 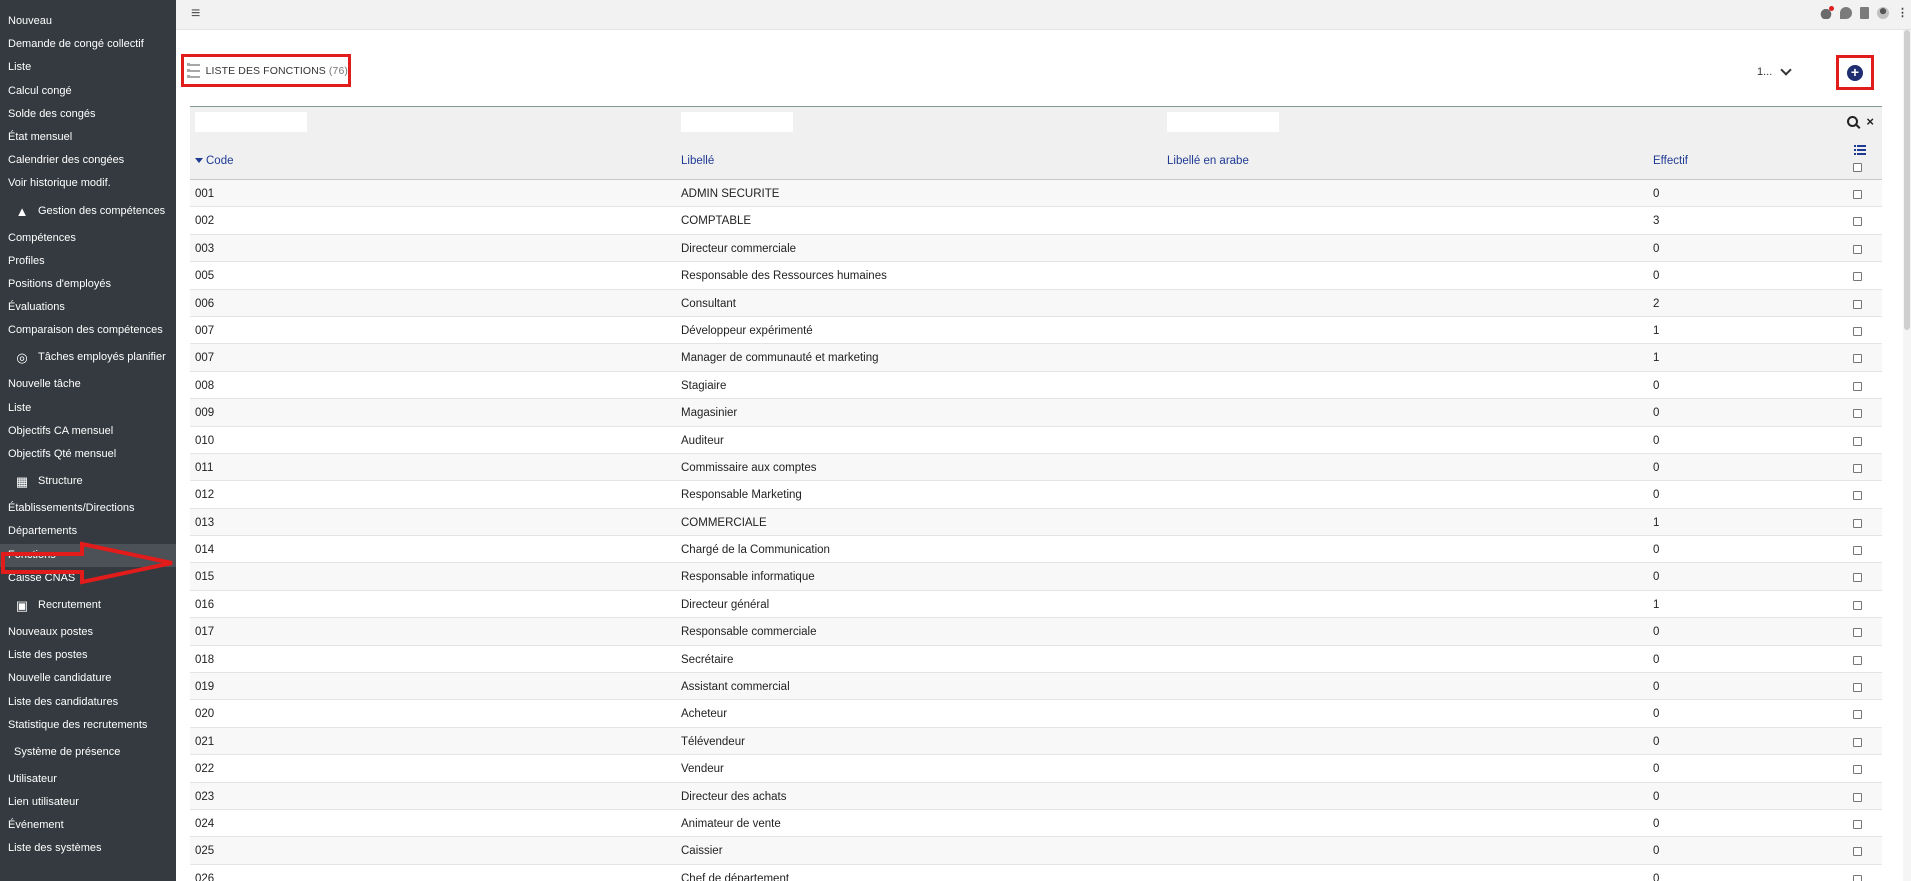 What do you see at coordinates (88, 508) in the screenshot?
I see `sidebar-item-etablissements-directions: Établissements/Directions` at bounding box center [88, 508].